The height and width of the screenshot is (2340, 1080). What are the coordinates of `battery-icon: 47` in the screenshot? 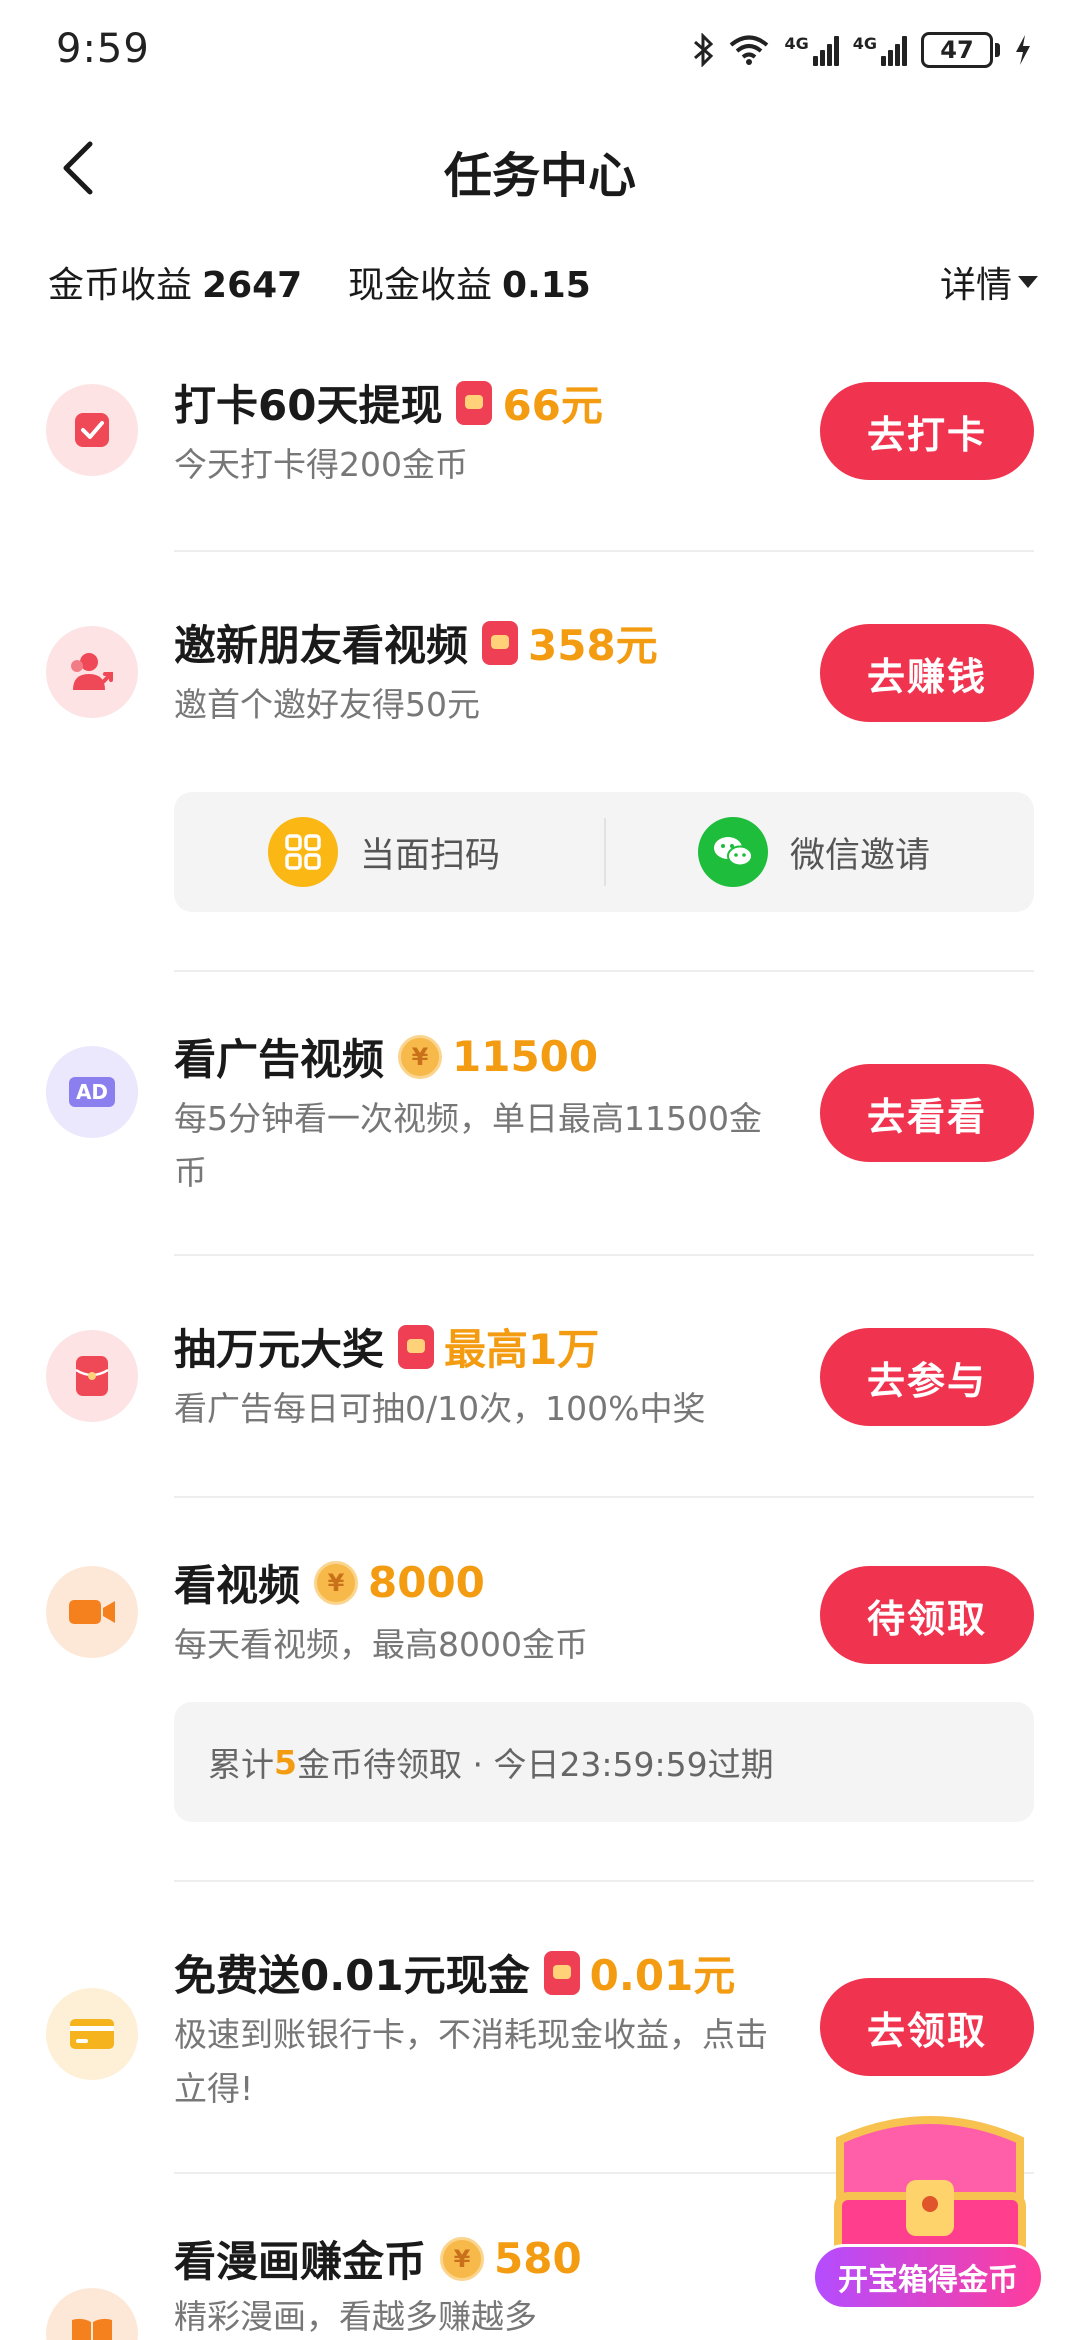 It's located at (960, 50).